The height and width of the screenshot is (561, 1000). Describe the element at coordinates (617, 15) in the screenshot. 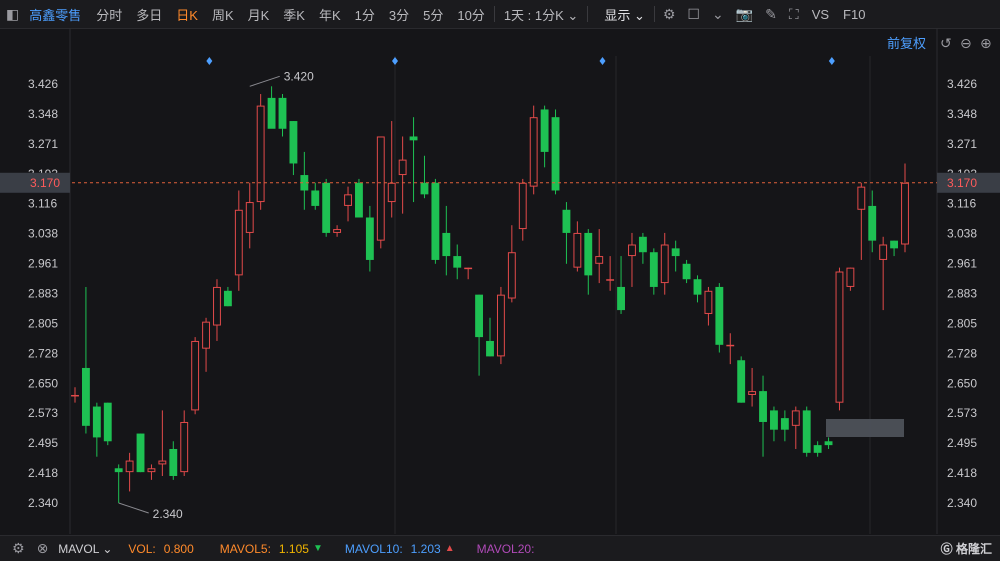

I see `display-label: 显示` at that location.